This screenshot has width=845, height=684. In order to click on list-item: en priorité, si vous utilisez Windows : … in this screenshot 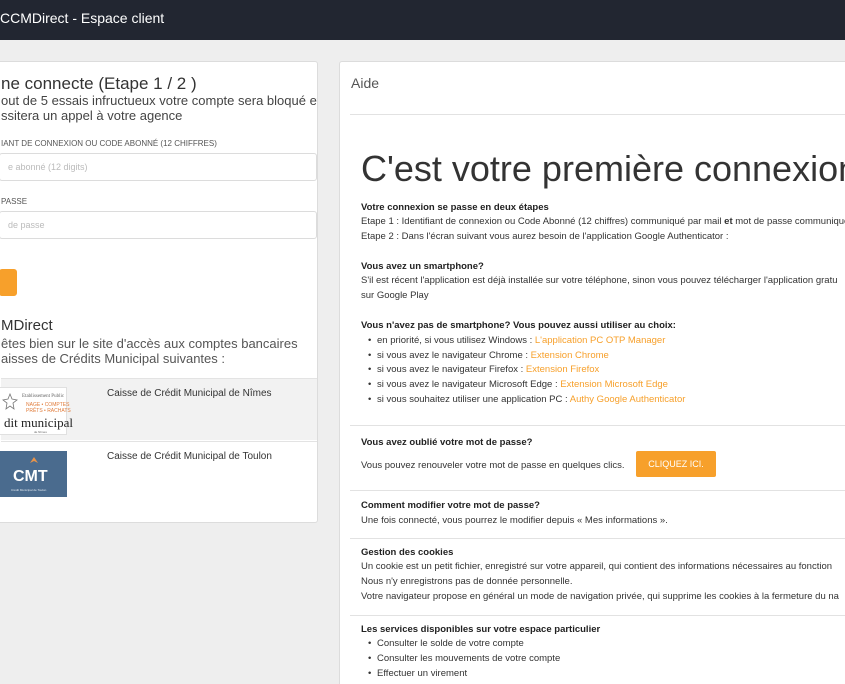, I will do `click(517, 340)`.